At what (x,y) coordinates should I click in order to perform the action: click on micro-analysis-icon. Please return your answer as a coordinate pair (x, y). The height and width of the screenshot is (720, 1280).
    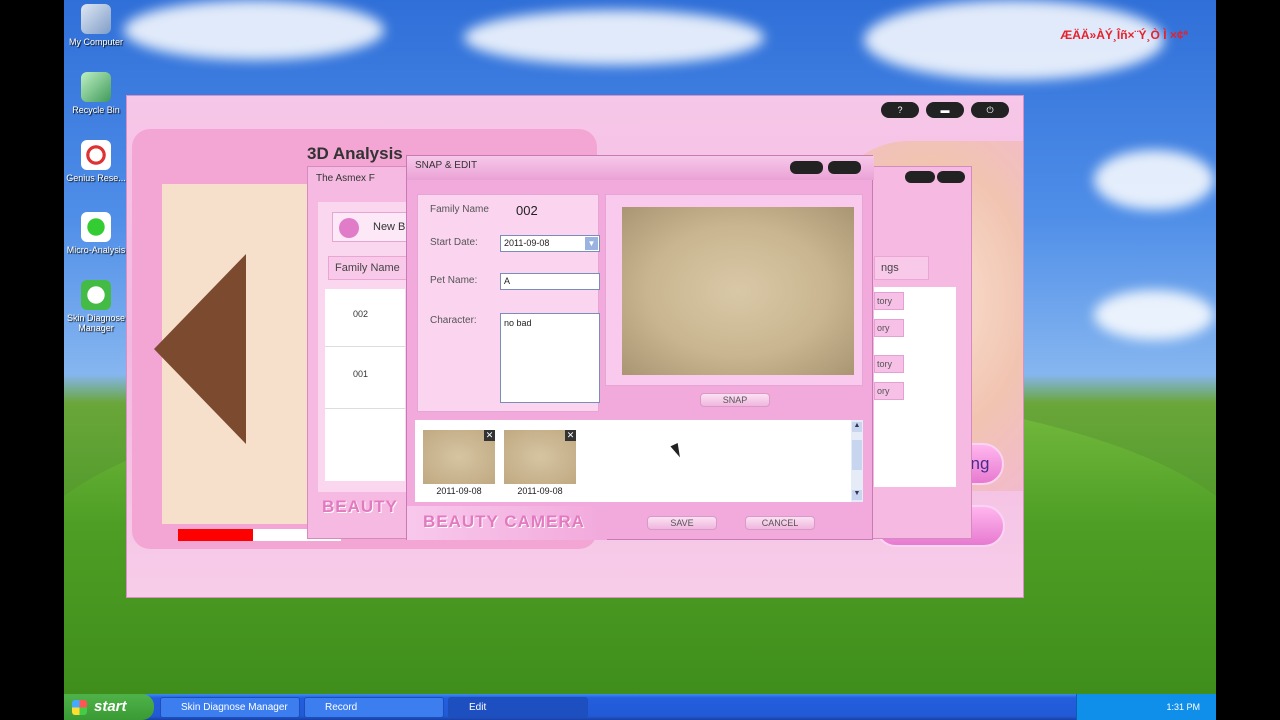
    Looking at the image, I should click on (96, 227).